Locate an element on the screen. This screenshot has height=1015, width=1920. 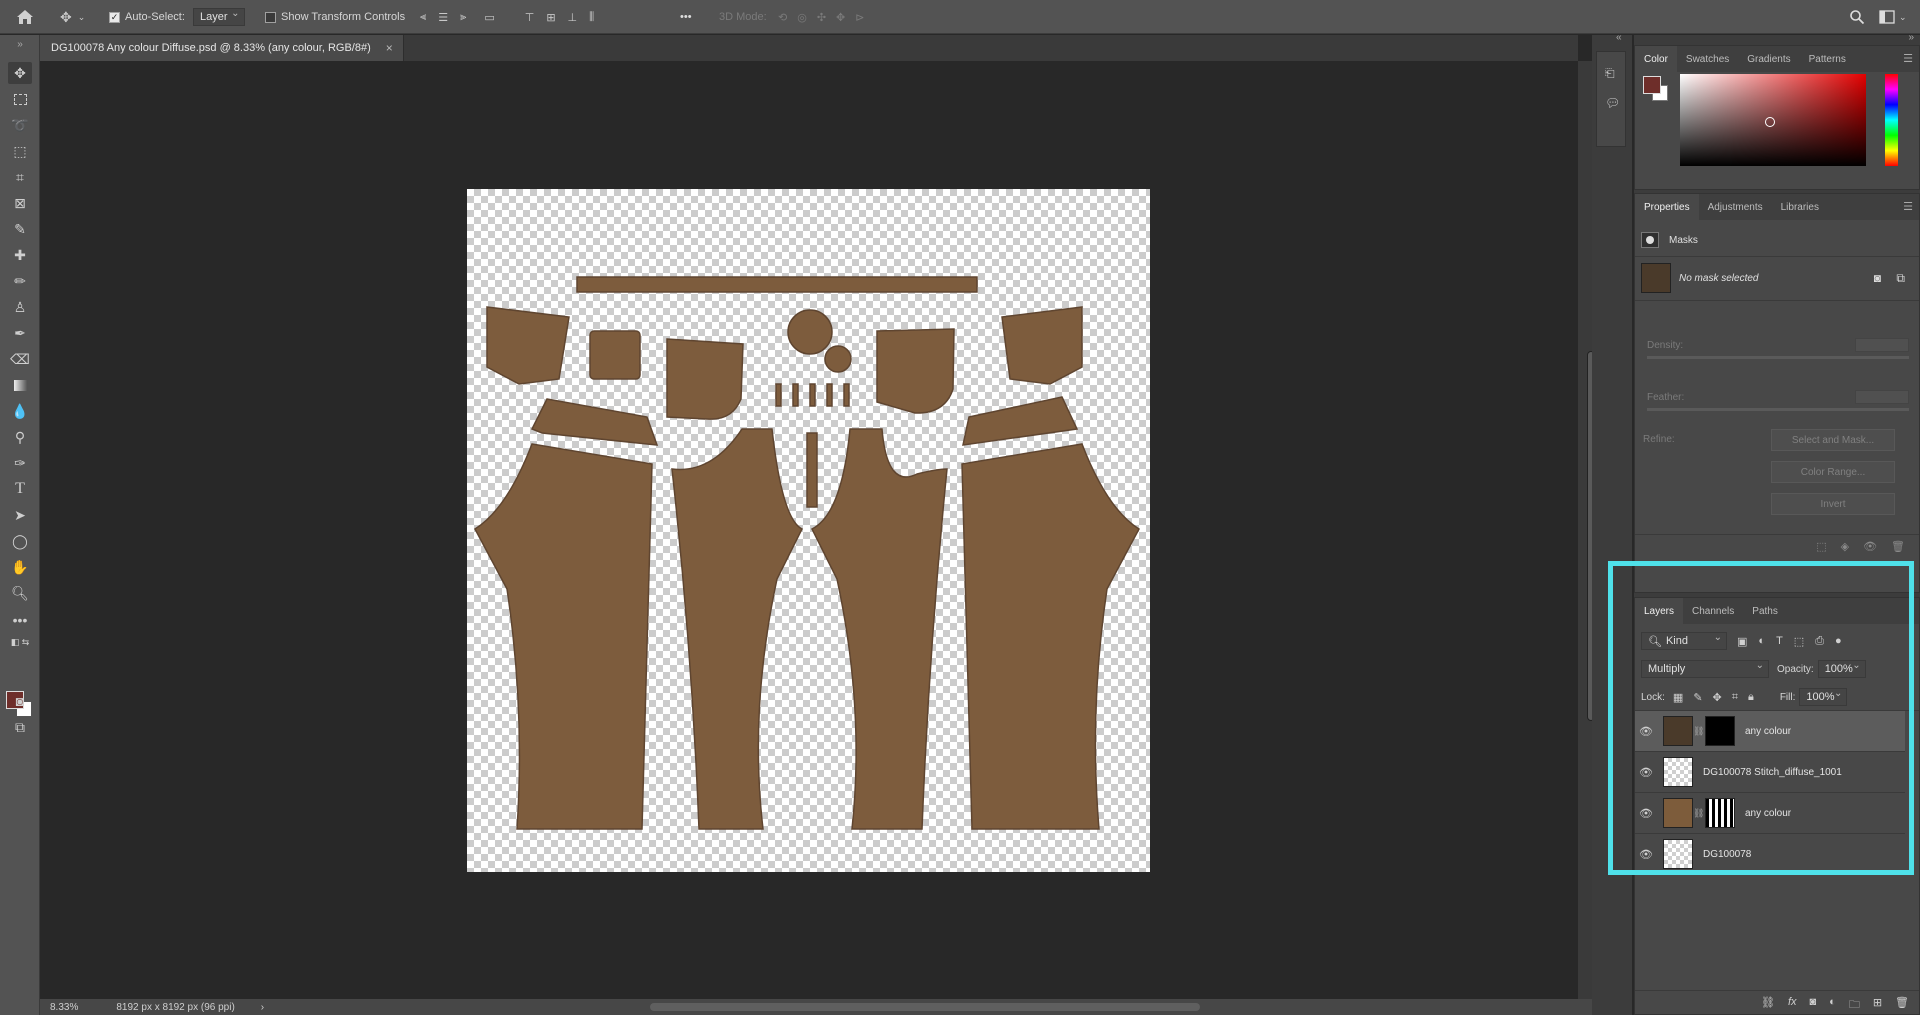
tab-color: Color is located at coordinates (1656, 59).